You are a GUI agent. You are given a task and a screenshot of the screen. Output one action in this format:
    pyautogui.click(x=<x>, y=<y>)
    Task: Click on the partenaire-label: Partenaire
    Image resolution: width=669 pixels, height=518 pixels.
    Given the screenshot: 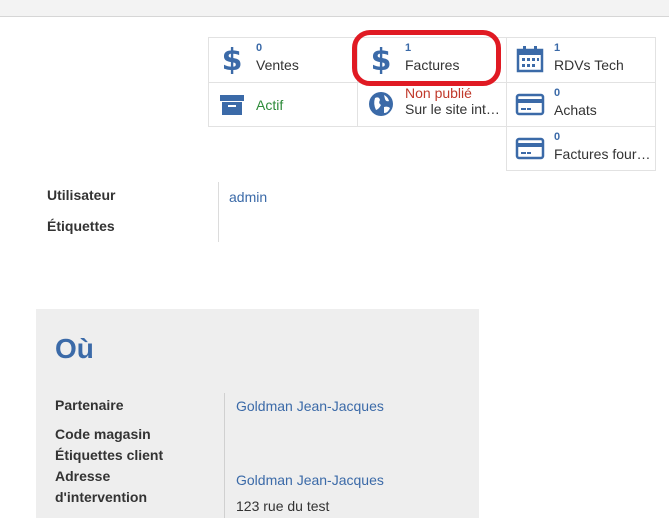 What is the action you would take?
    pyautogui.click(x=89, y=405)
    